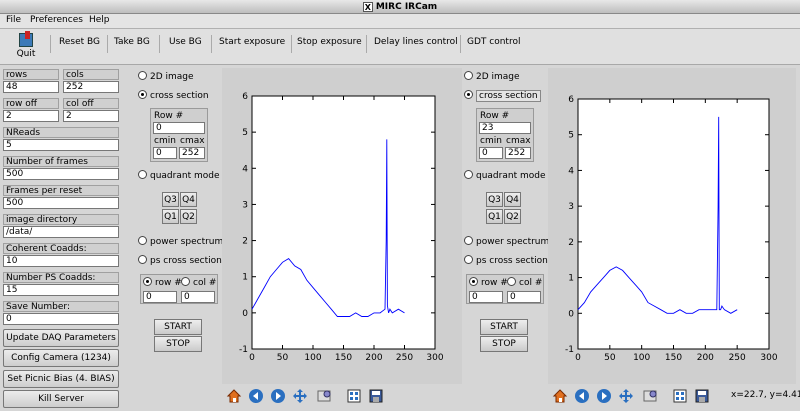 This screenshot has height=411, width=800. What do you see at coordinates (132, 42) in the screenshot?
I see `take-bg-button: Take BG` at bounding box center [132, 42].